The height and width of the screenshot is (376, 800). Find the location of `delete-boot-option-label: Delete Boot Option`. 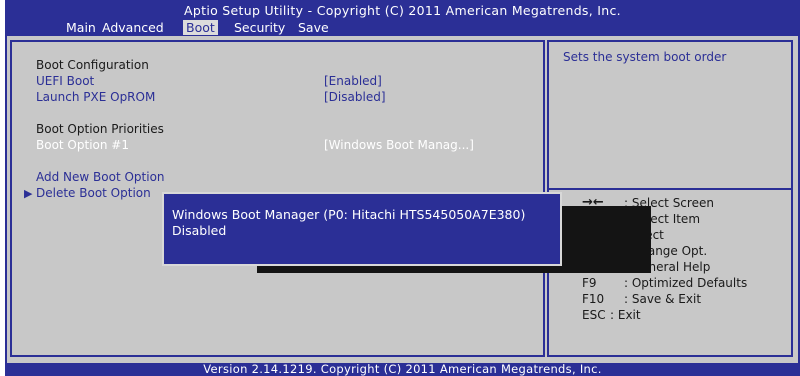

delete-boot-option-label: Delete Boot Option is located at coordinates (93, 193).